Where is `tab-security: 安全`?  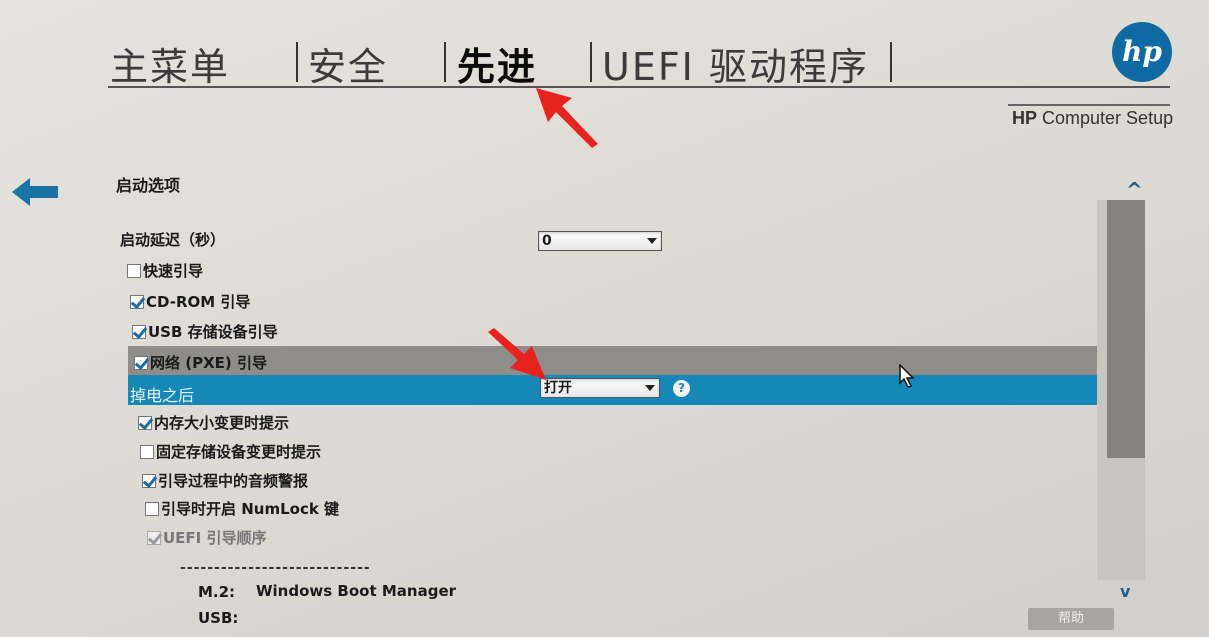
tab-security: 安全 is located at coordinates (348, 63).